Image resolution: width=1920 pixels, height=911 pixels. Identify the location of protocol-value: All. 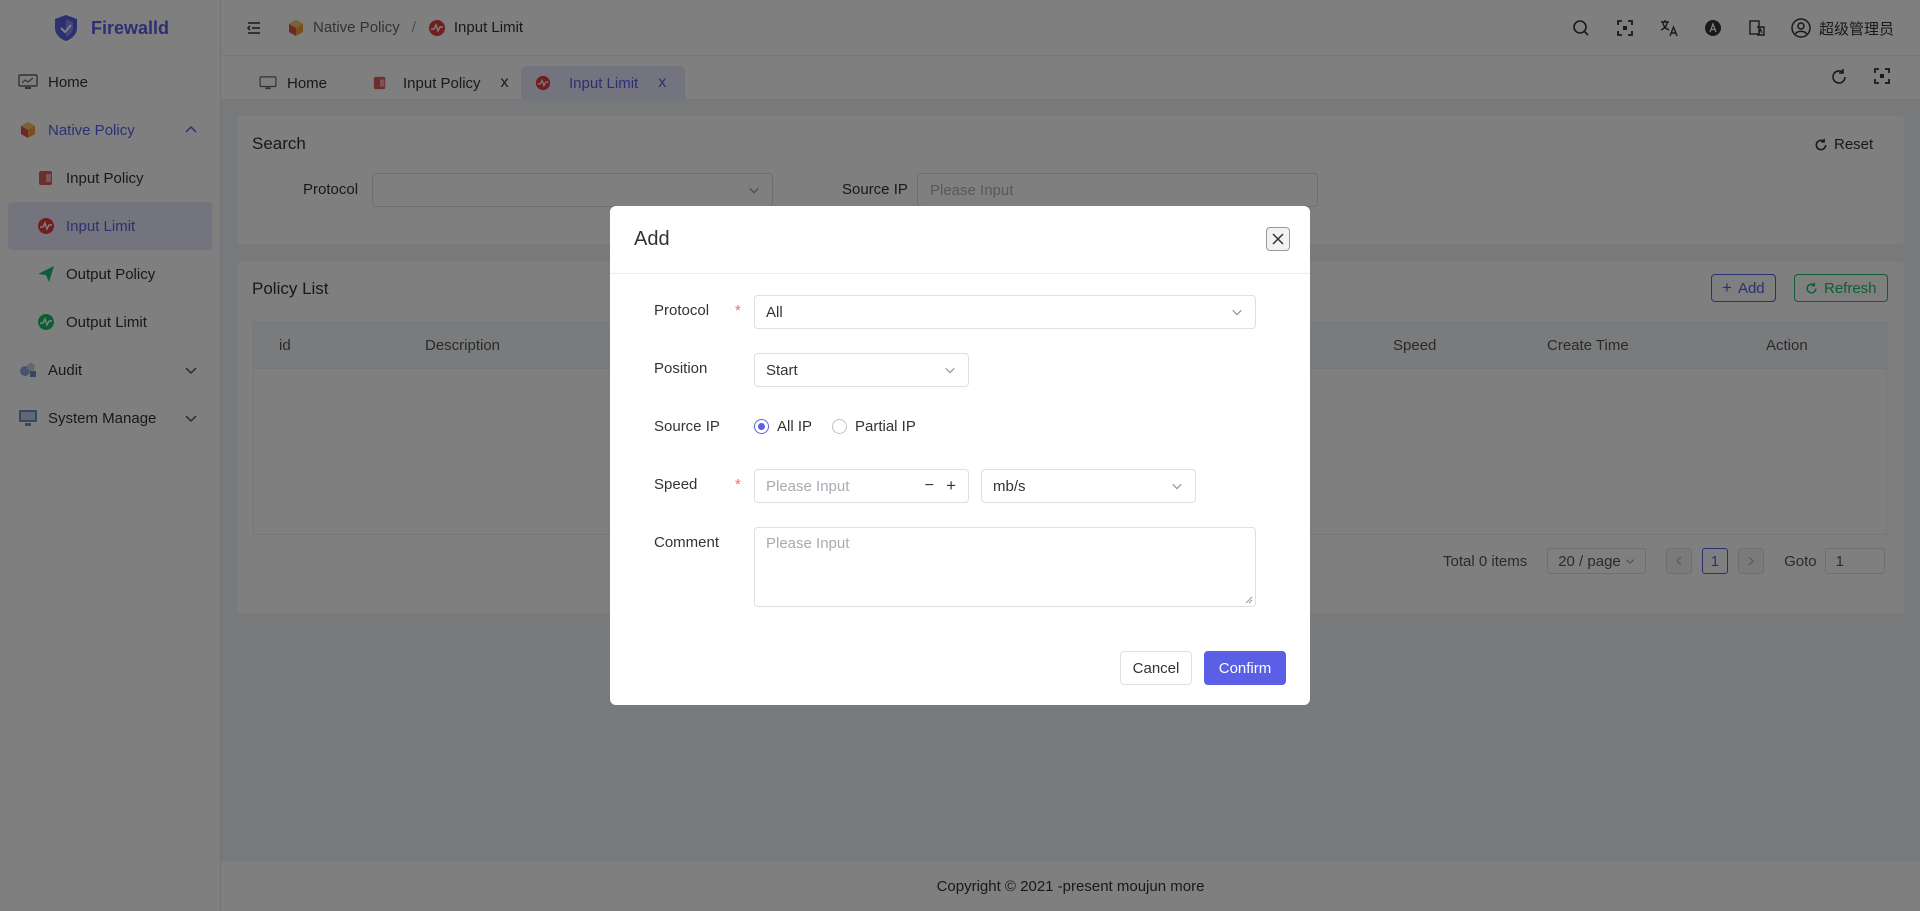
(774, 312).